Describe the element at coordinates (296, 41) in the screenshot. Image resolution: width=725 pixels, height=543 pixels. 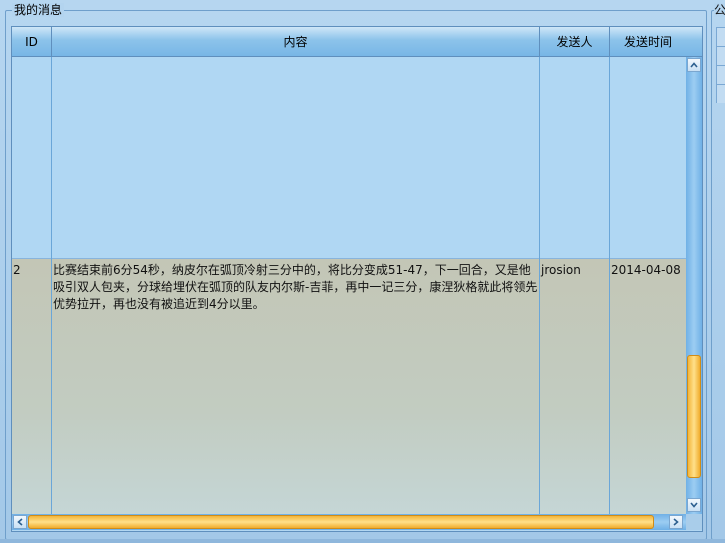
I see `column-header-content: 内容` at that location.